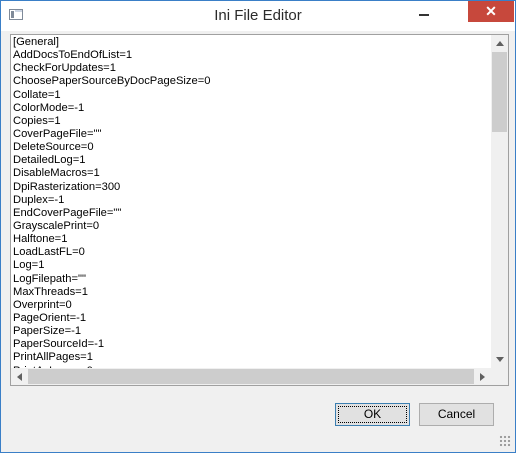 The width and height of the screenshot is (516, 453). I want to click on horizontal-scroll-thumb, so click(251, 376).